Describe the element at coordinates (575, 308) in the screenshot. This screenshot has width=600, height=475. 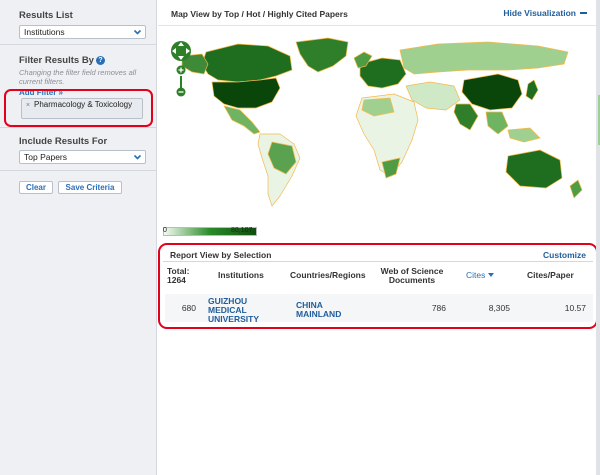
I see `row-cites-per-paper: 10.57` at that location.